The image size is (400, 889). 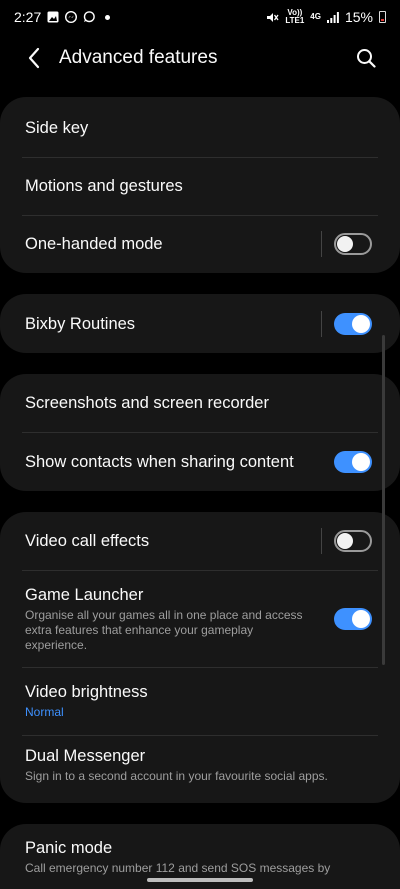 What do you see at coordinates (44, 712) in the screenshot?
I see `setting-value: Normal` at bounding box center [44, 712].